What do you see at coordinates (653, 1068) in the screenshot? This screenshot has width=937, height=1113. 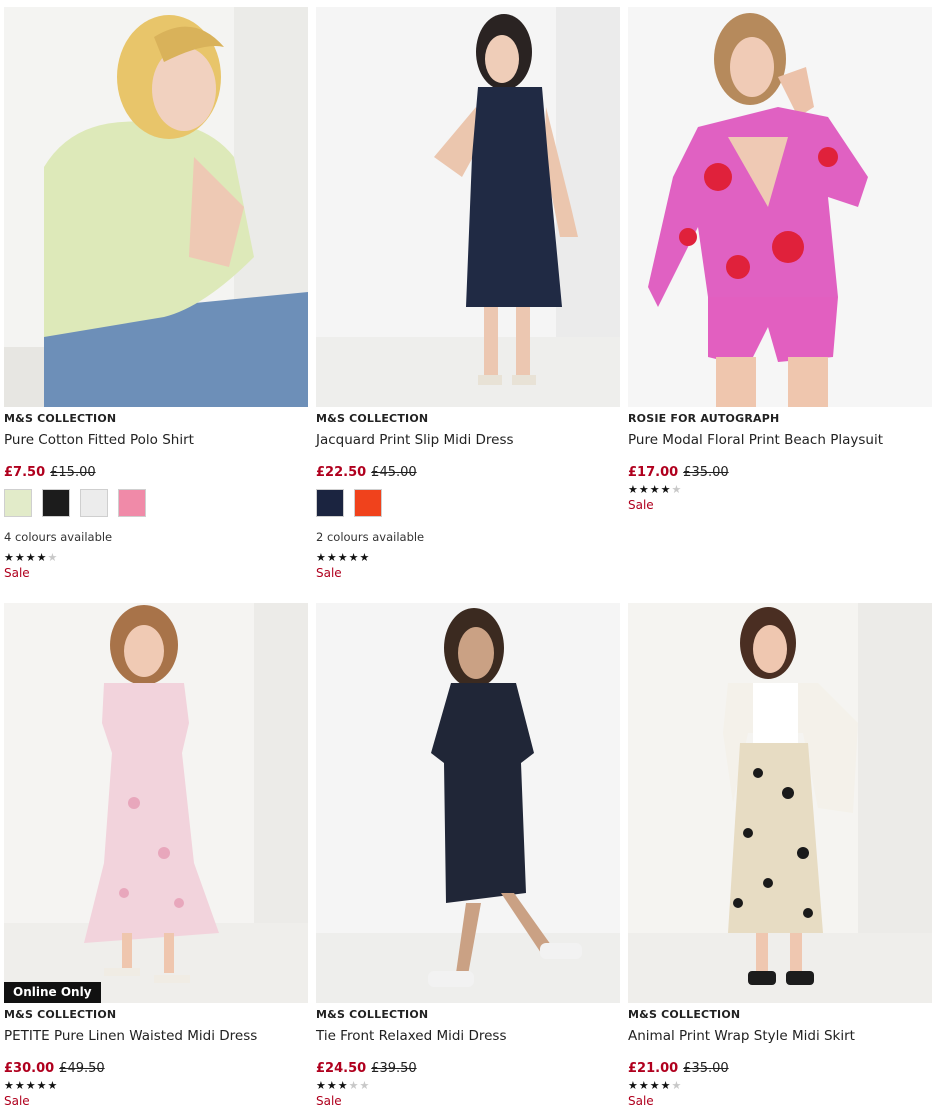 I see `sale-price: £21.00` at bounding box center [653, 1068].